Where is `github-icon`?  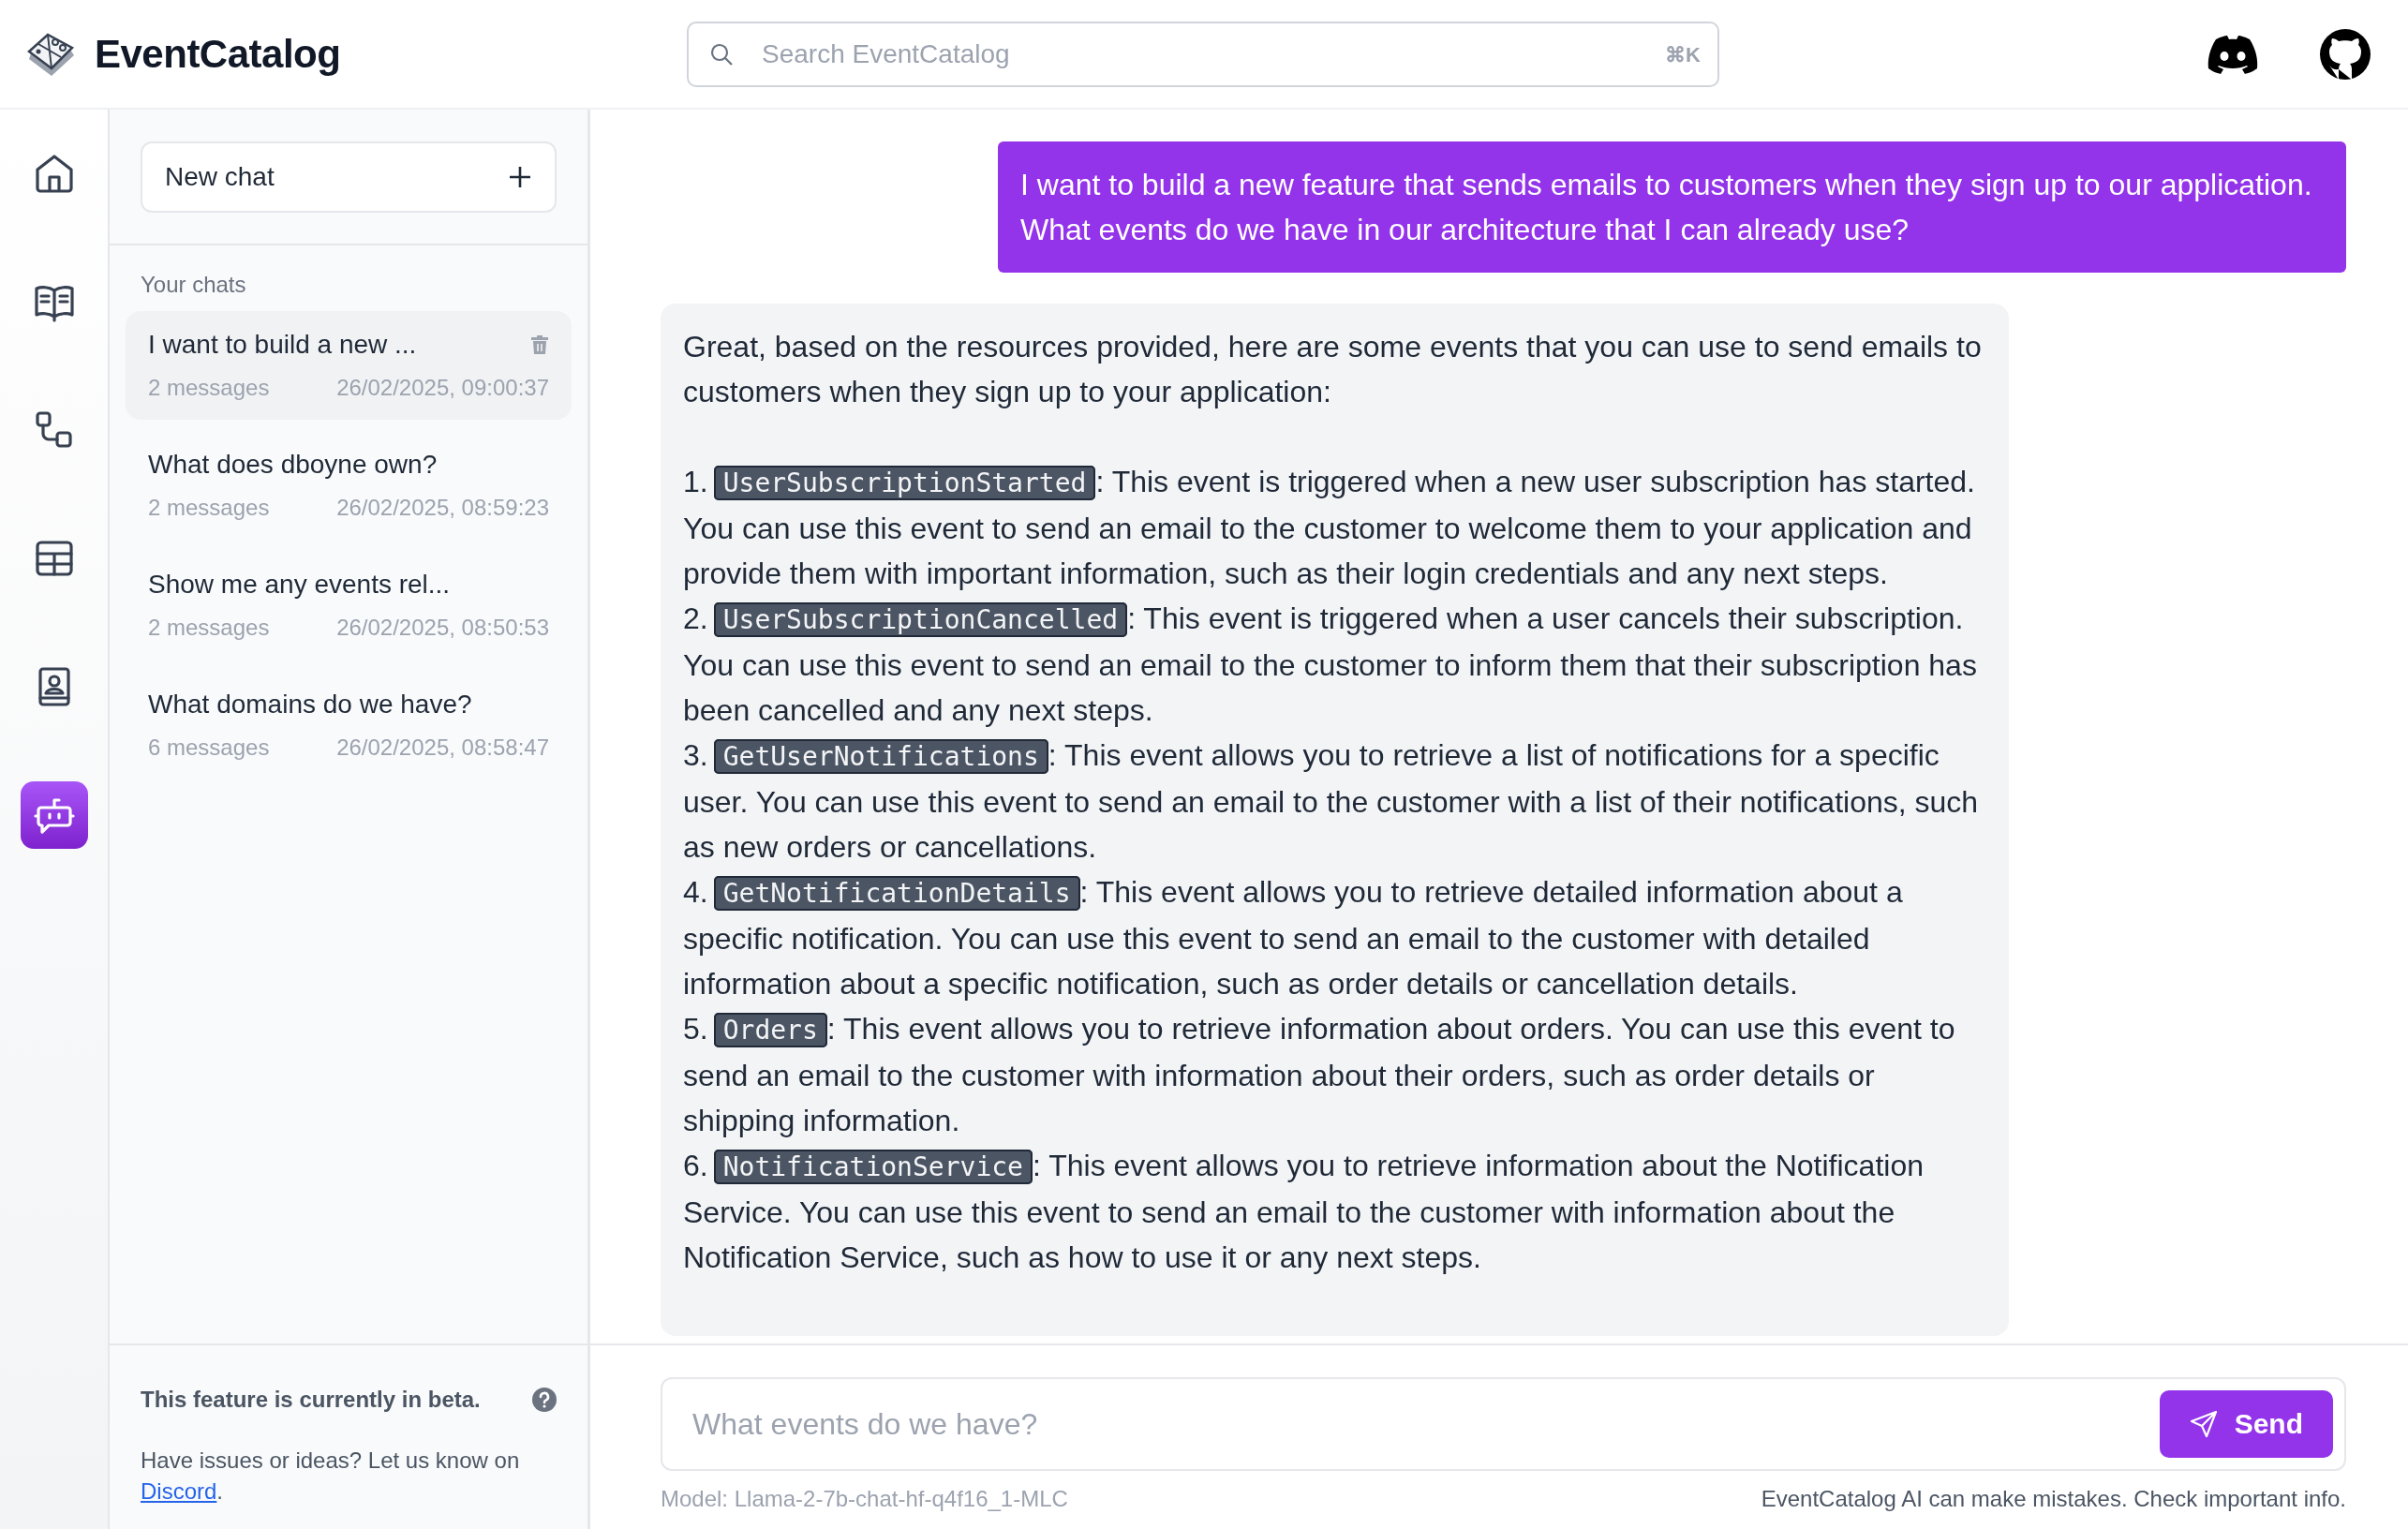
github-icon is located at coordinates (2345, 54).